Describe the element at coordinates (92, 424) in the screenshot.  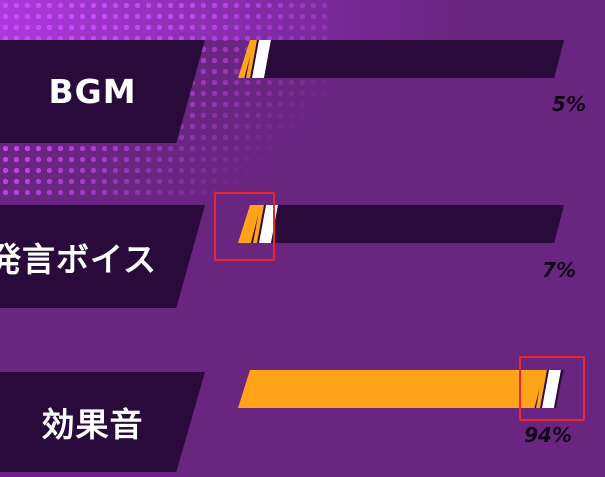
I see `sfx-label: 効果音` at that location.